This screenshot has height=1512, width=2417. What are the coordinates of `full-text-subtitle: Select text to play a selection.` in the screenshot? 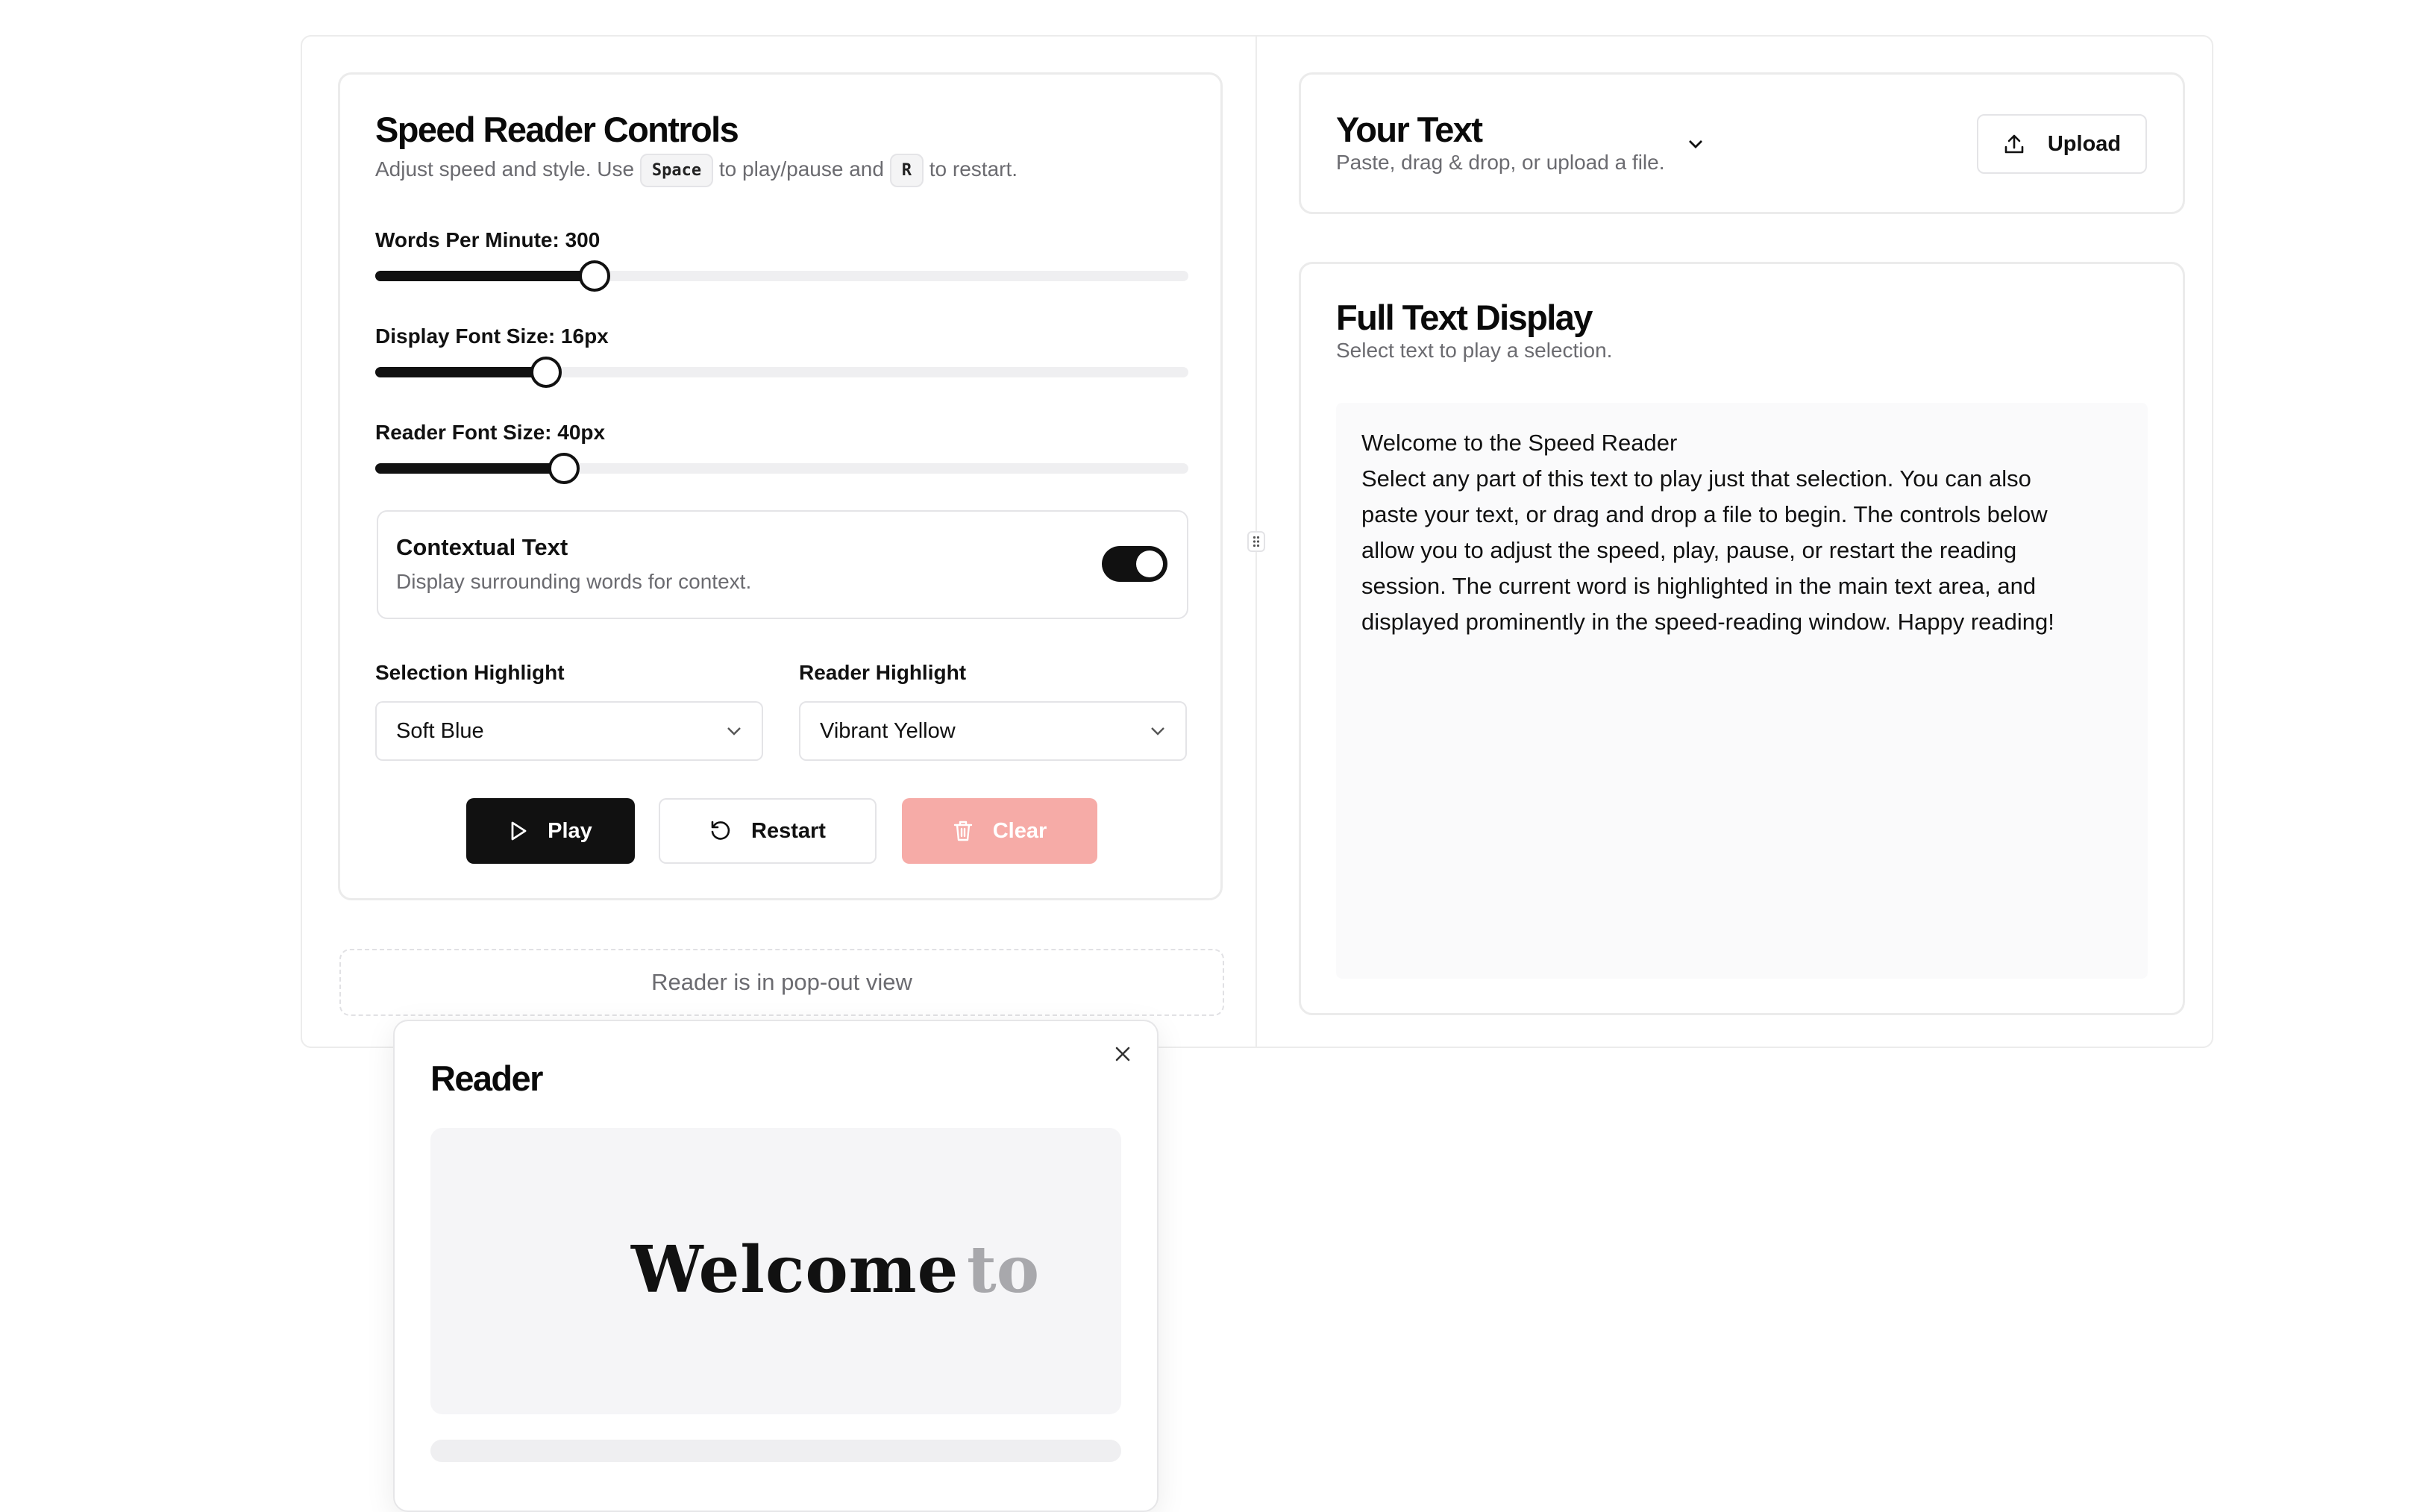 It's located at (1474, 350).